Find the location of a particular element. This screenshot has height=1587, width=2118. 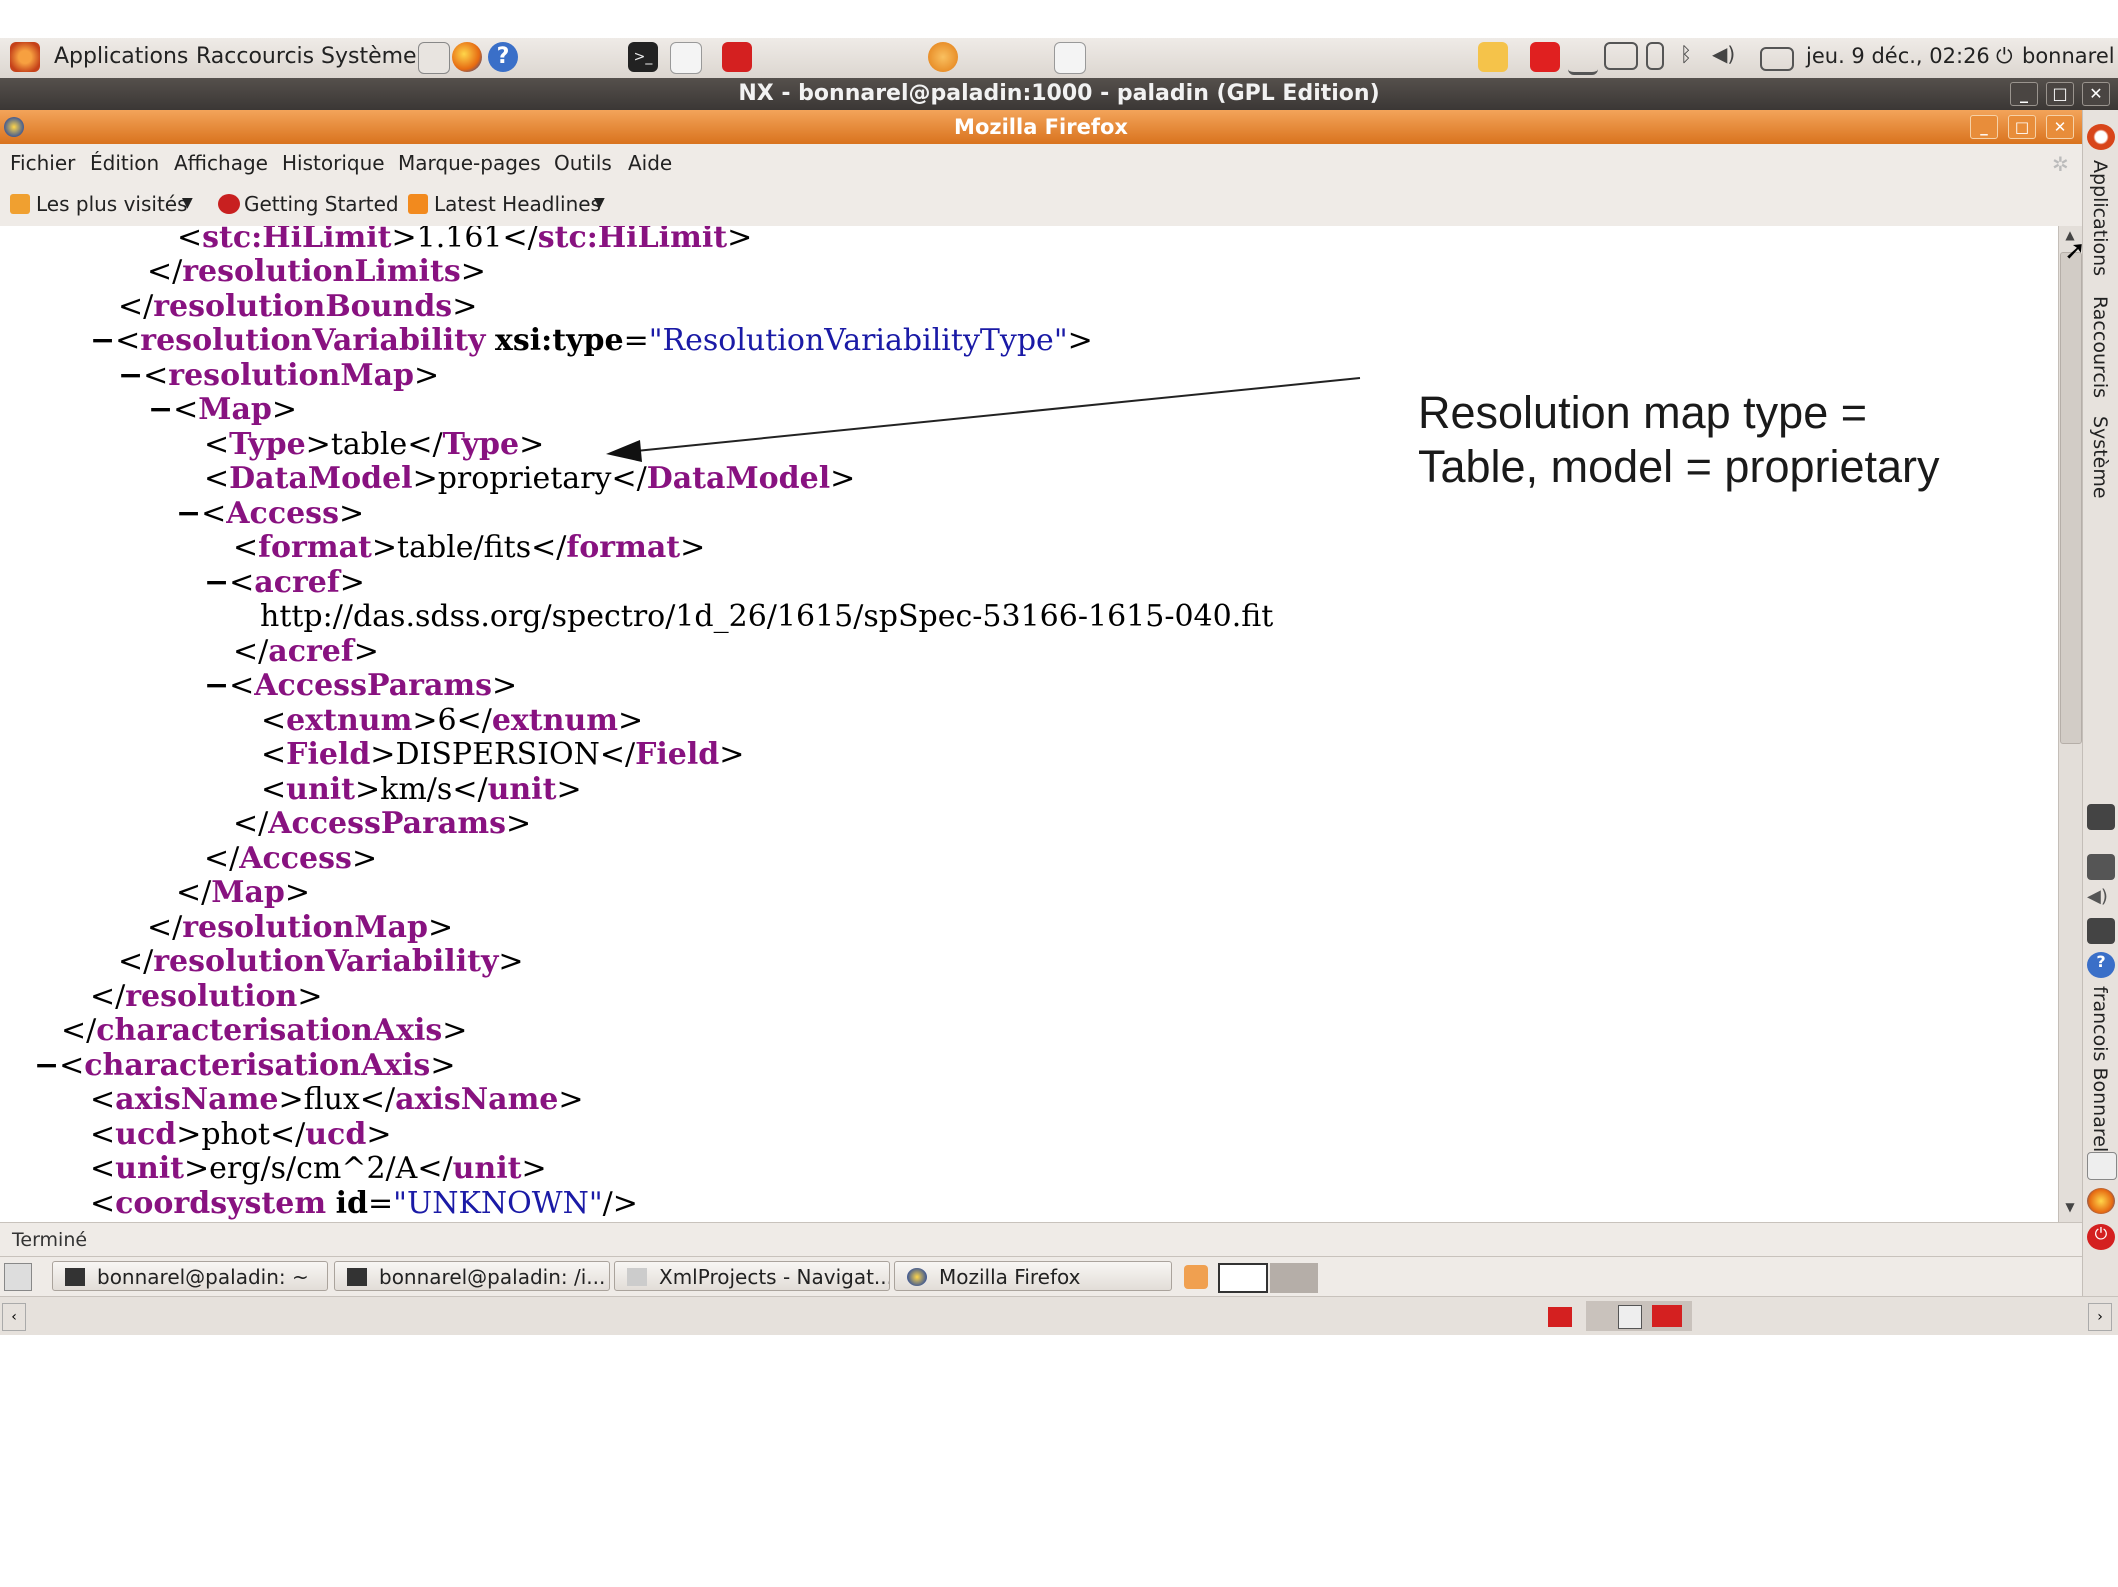

firefox-window-title: Mozilla Firefox is located at coordinates (1041, 127).